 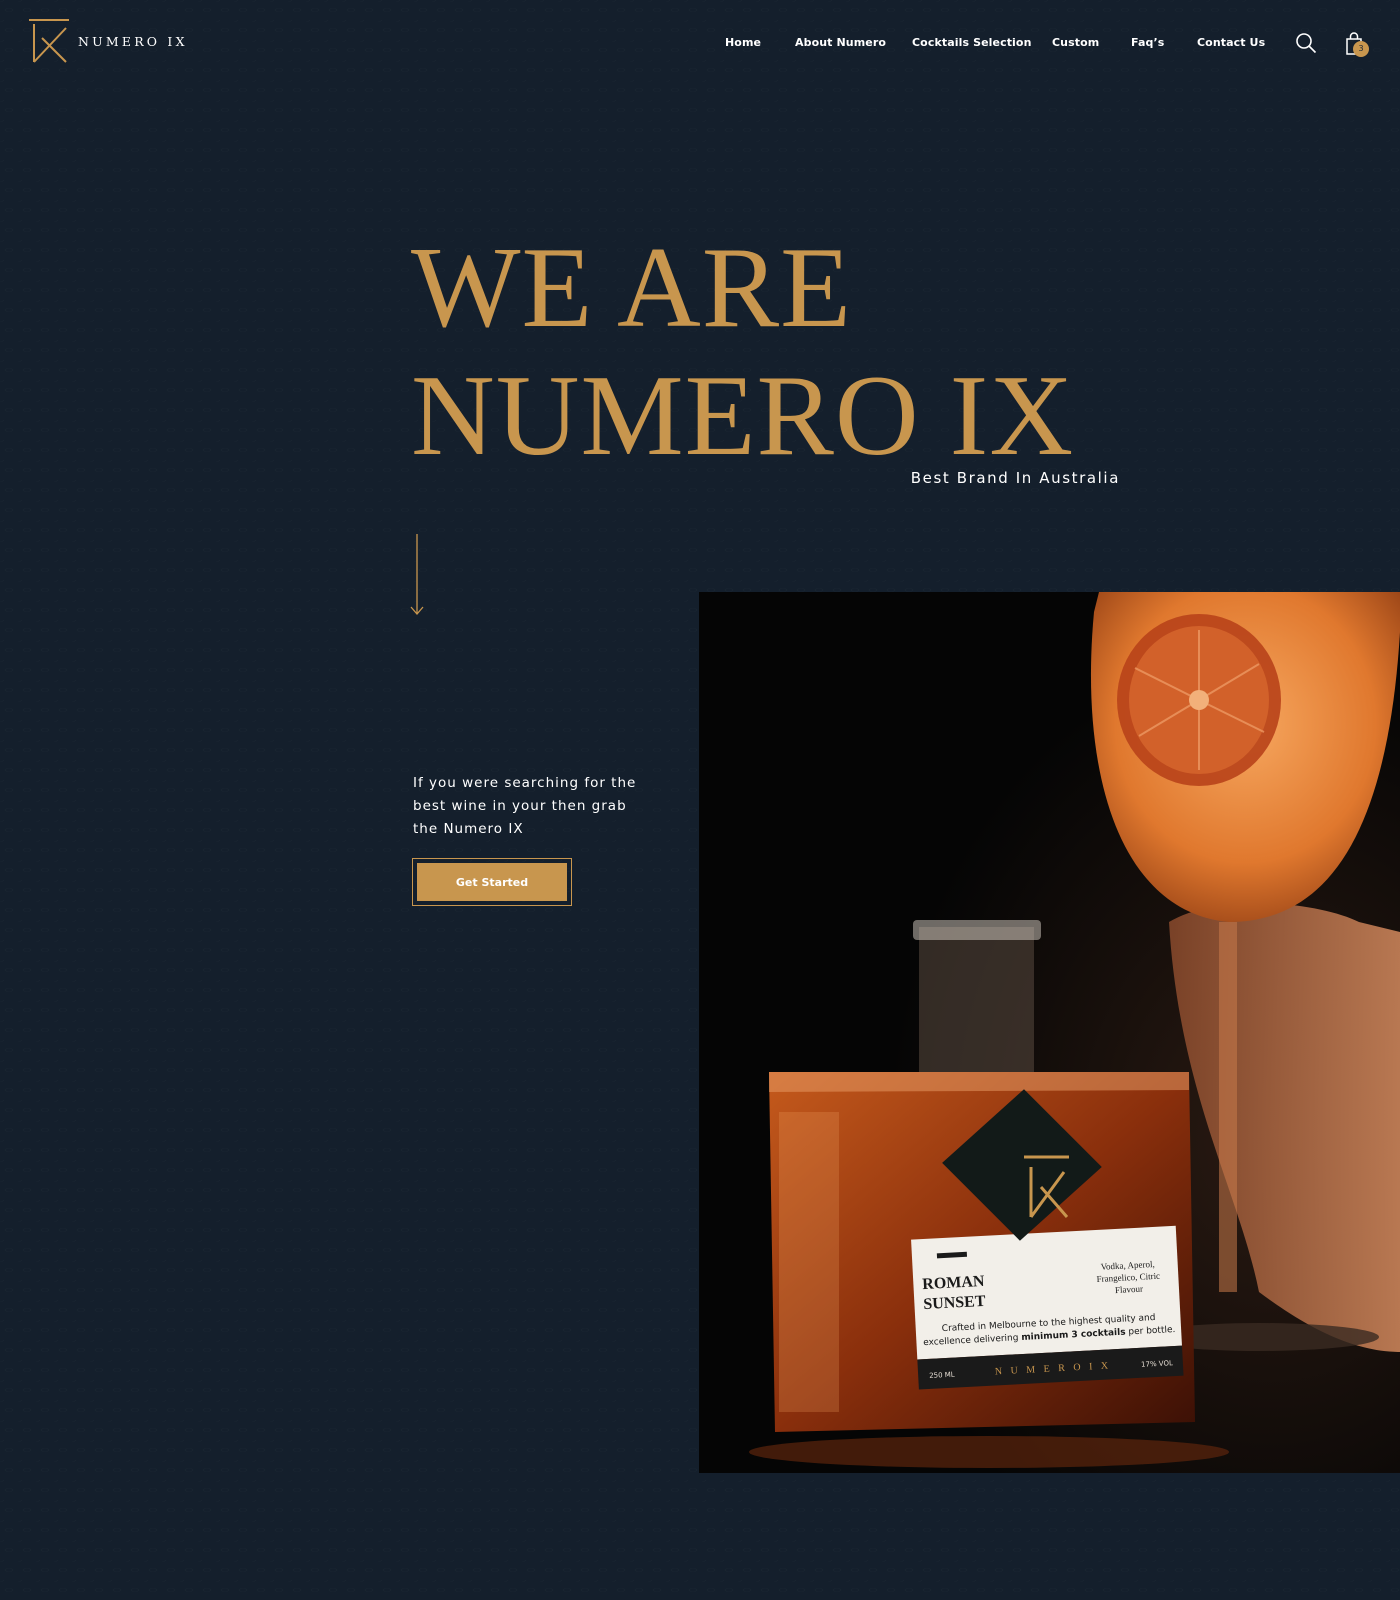 What do you see at coordinates (1015, 478) in the screenshot?
I see `hero-tagline: Best Brand In Australia` at bounding box center [1015, 478].